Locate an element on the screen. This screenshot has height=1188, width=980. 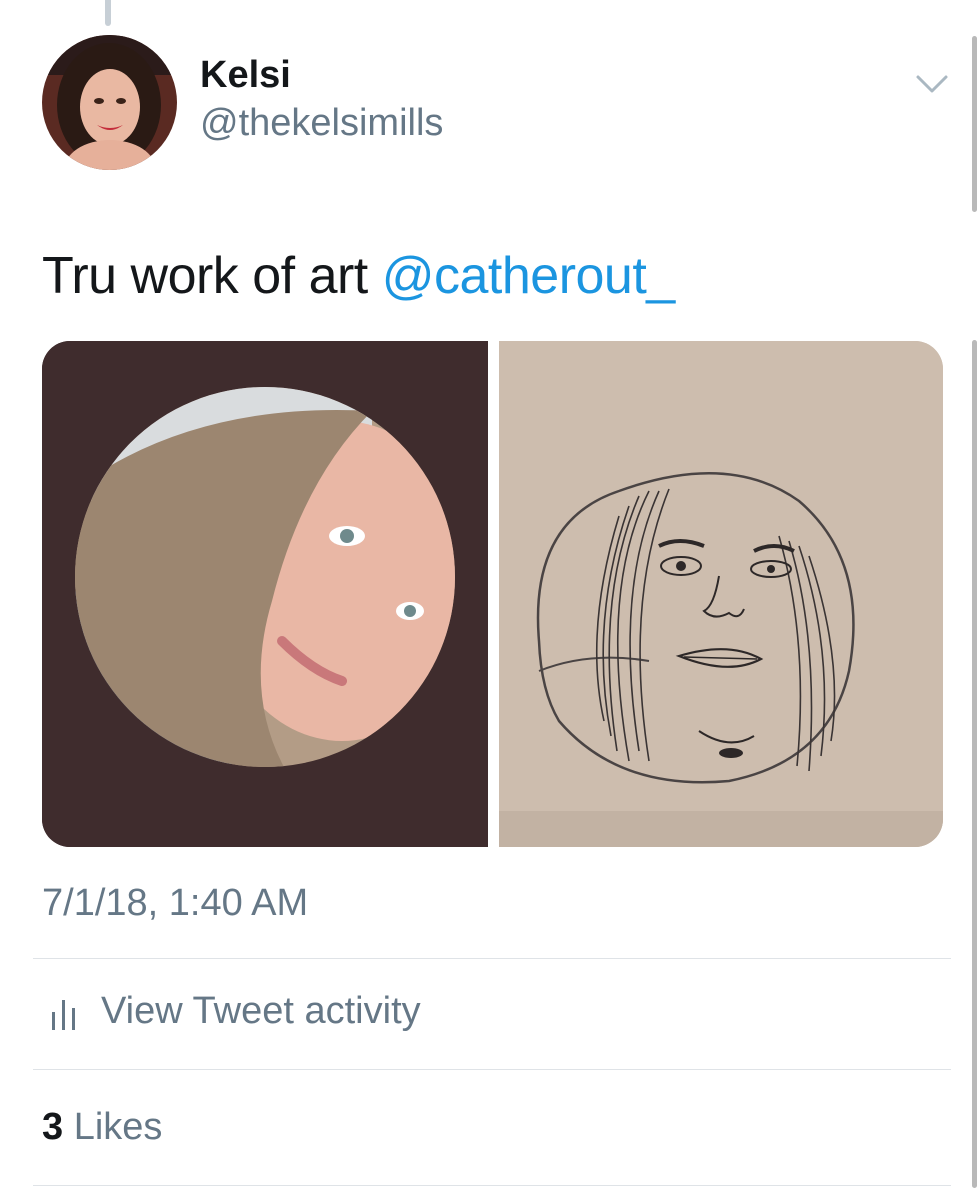
likes-count: 3 is located at coordinates (53, 1127).